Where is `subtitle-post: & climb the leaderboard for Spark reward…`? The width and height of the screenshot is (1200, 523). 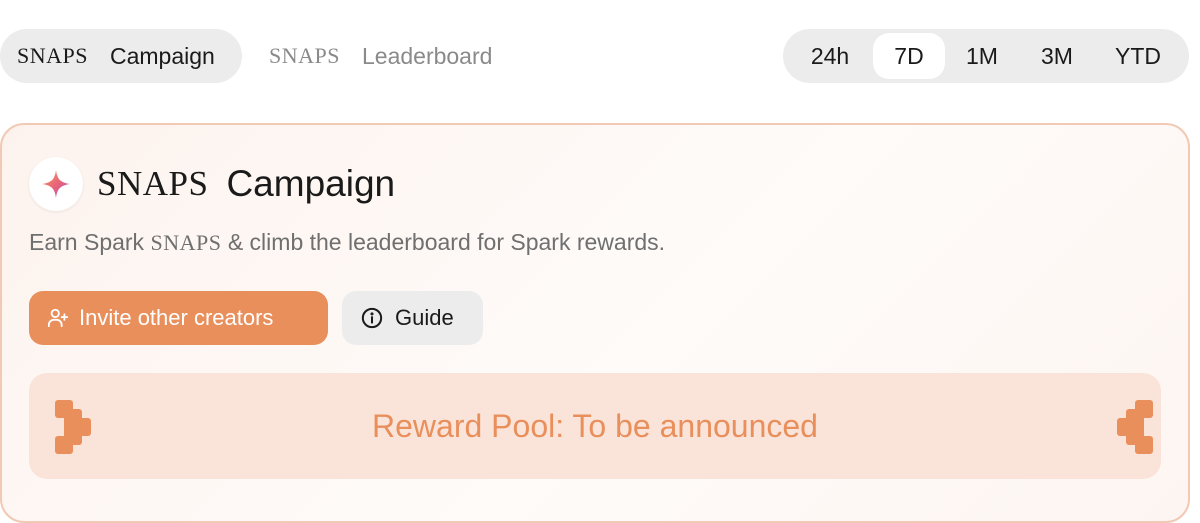 subtitle-post: & climb the leaderboard for Spark reward… is located at coordinates (443, 242).